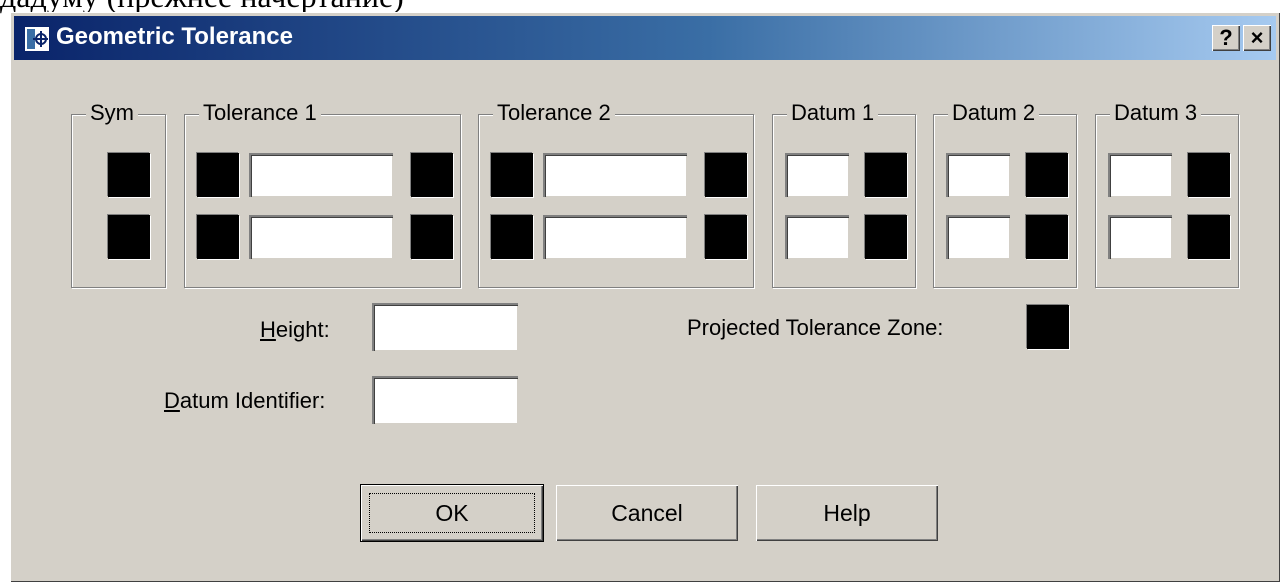 The image size is (1280, 582). I want to click on window-title: Geometric Tolerance, so click(174, 36).